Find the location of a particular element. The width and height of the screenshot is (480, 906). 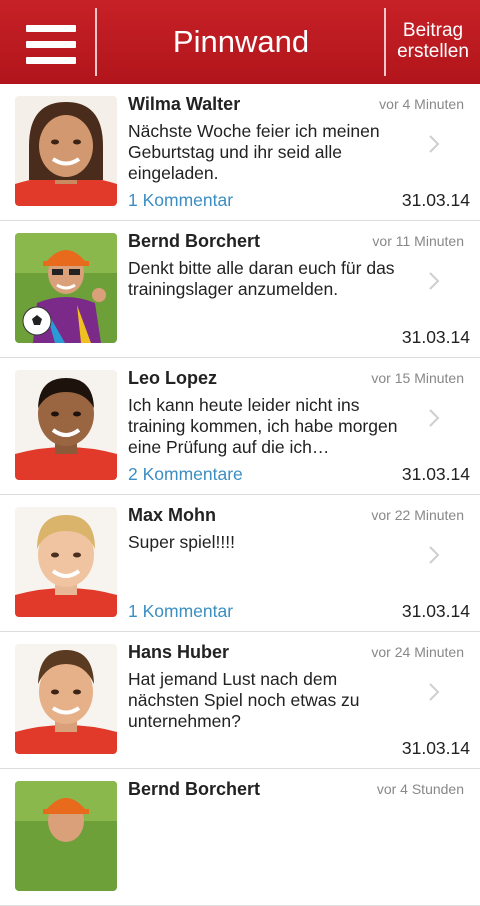

header-divider is located at coordinates (96, 42).